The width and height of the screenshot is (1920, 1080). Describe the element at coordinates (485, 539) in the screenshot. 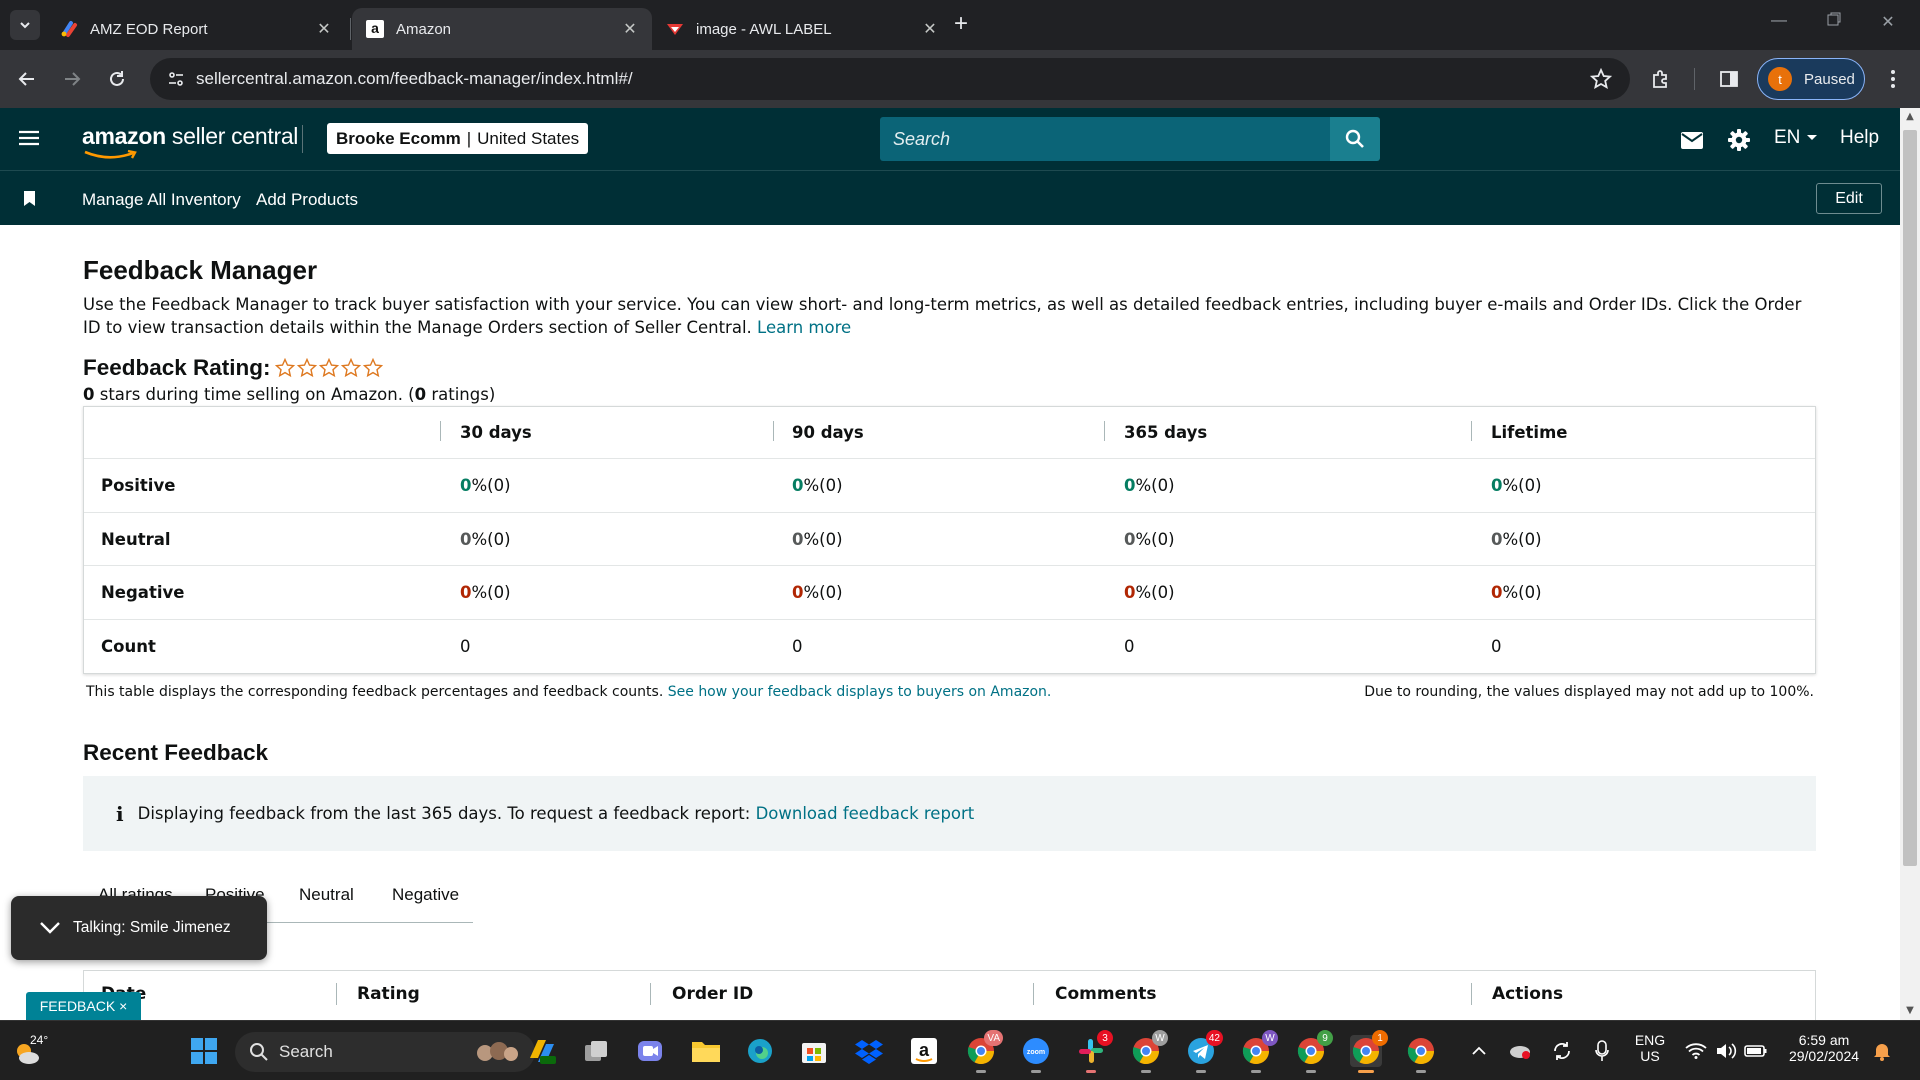

I see `neutral-30-days: 0 %(0)` at that location.